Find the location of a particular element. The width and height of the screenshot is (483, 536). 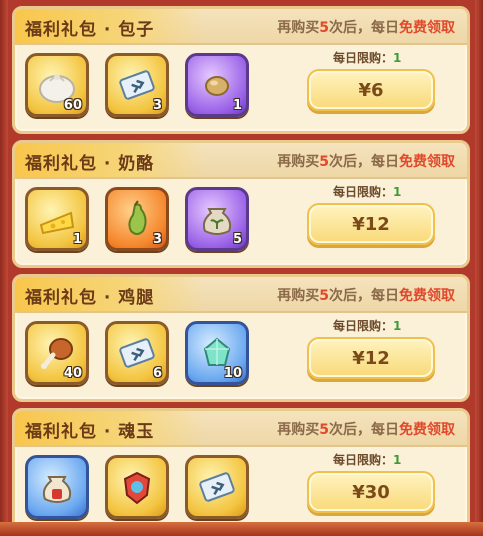

card-title: 福利礼包 · 魂玉 is located at coordinates (90, 432).